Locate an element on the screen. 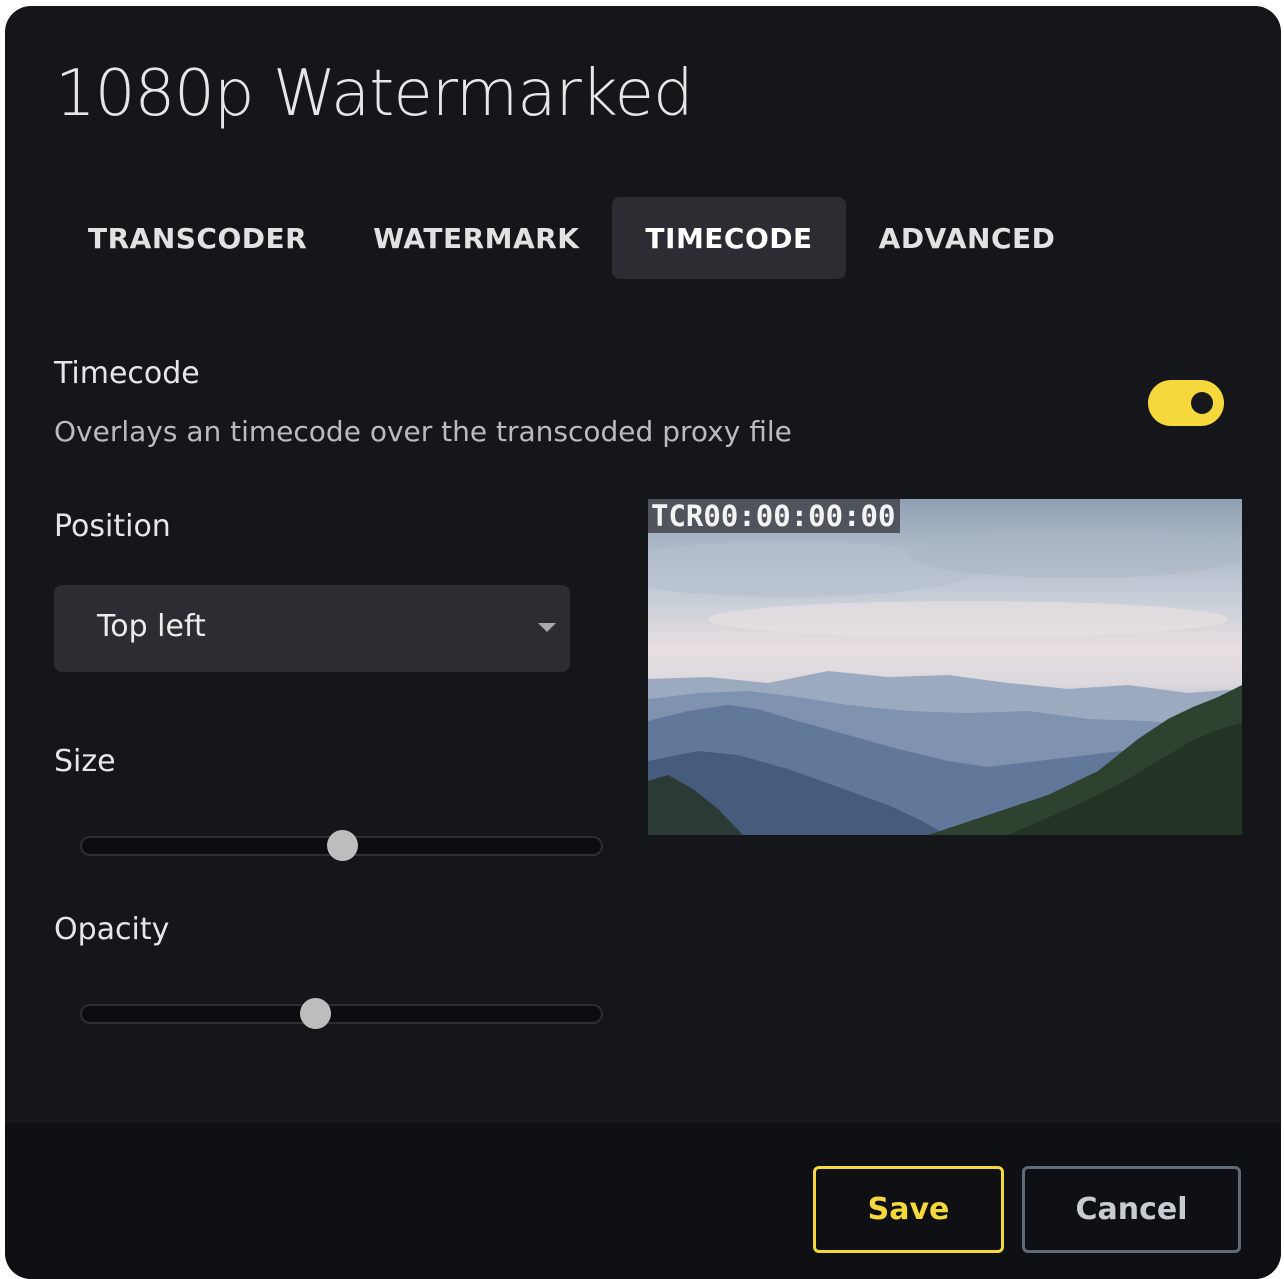 This screenshot has width=1284, height=1279. tab-advanced: ADVANCED is located at coordinates (967, 238).